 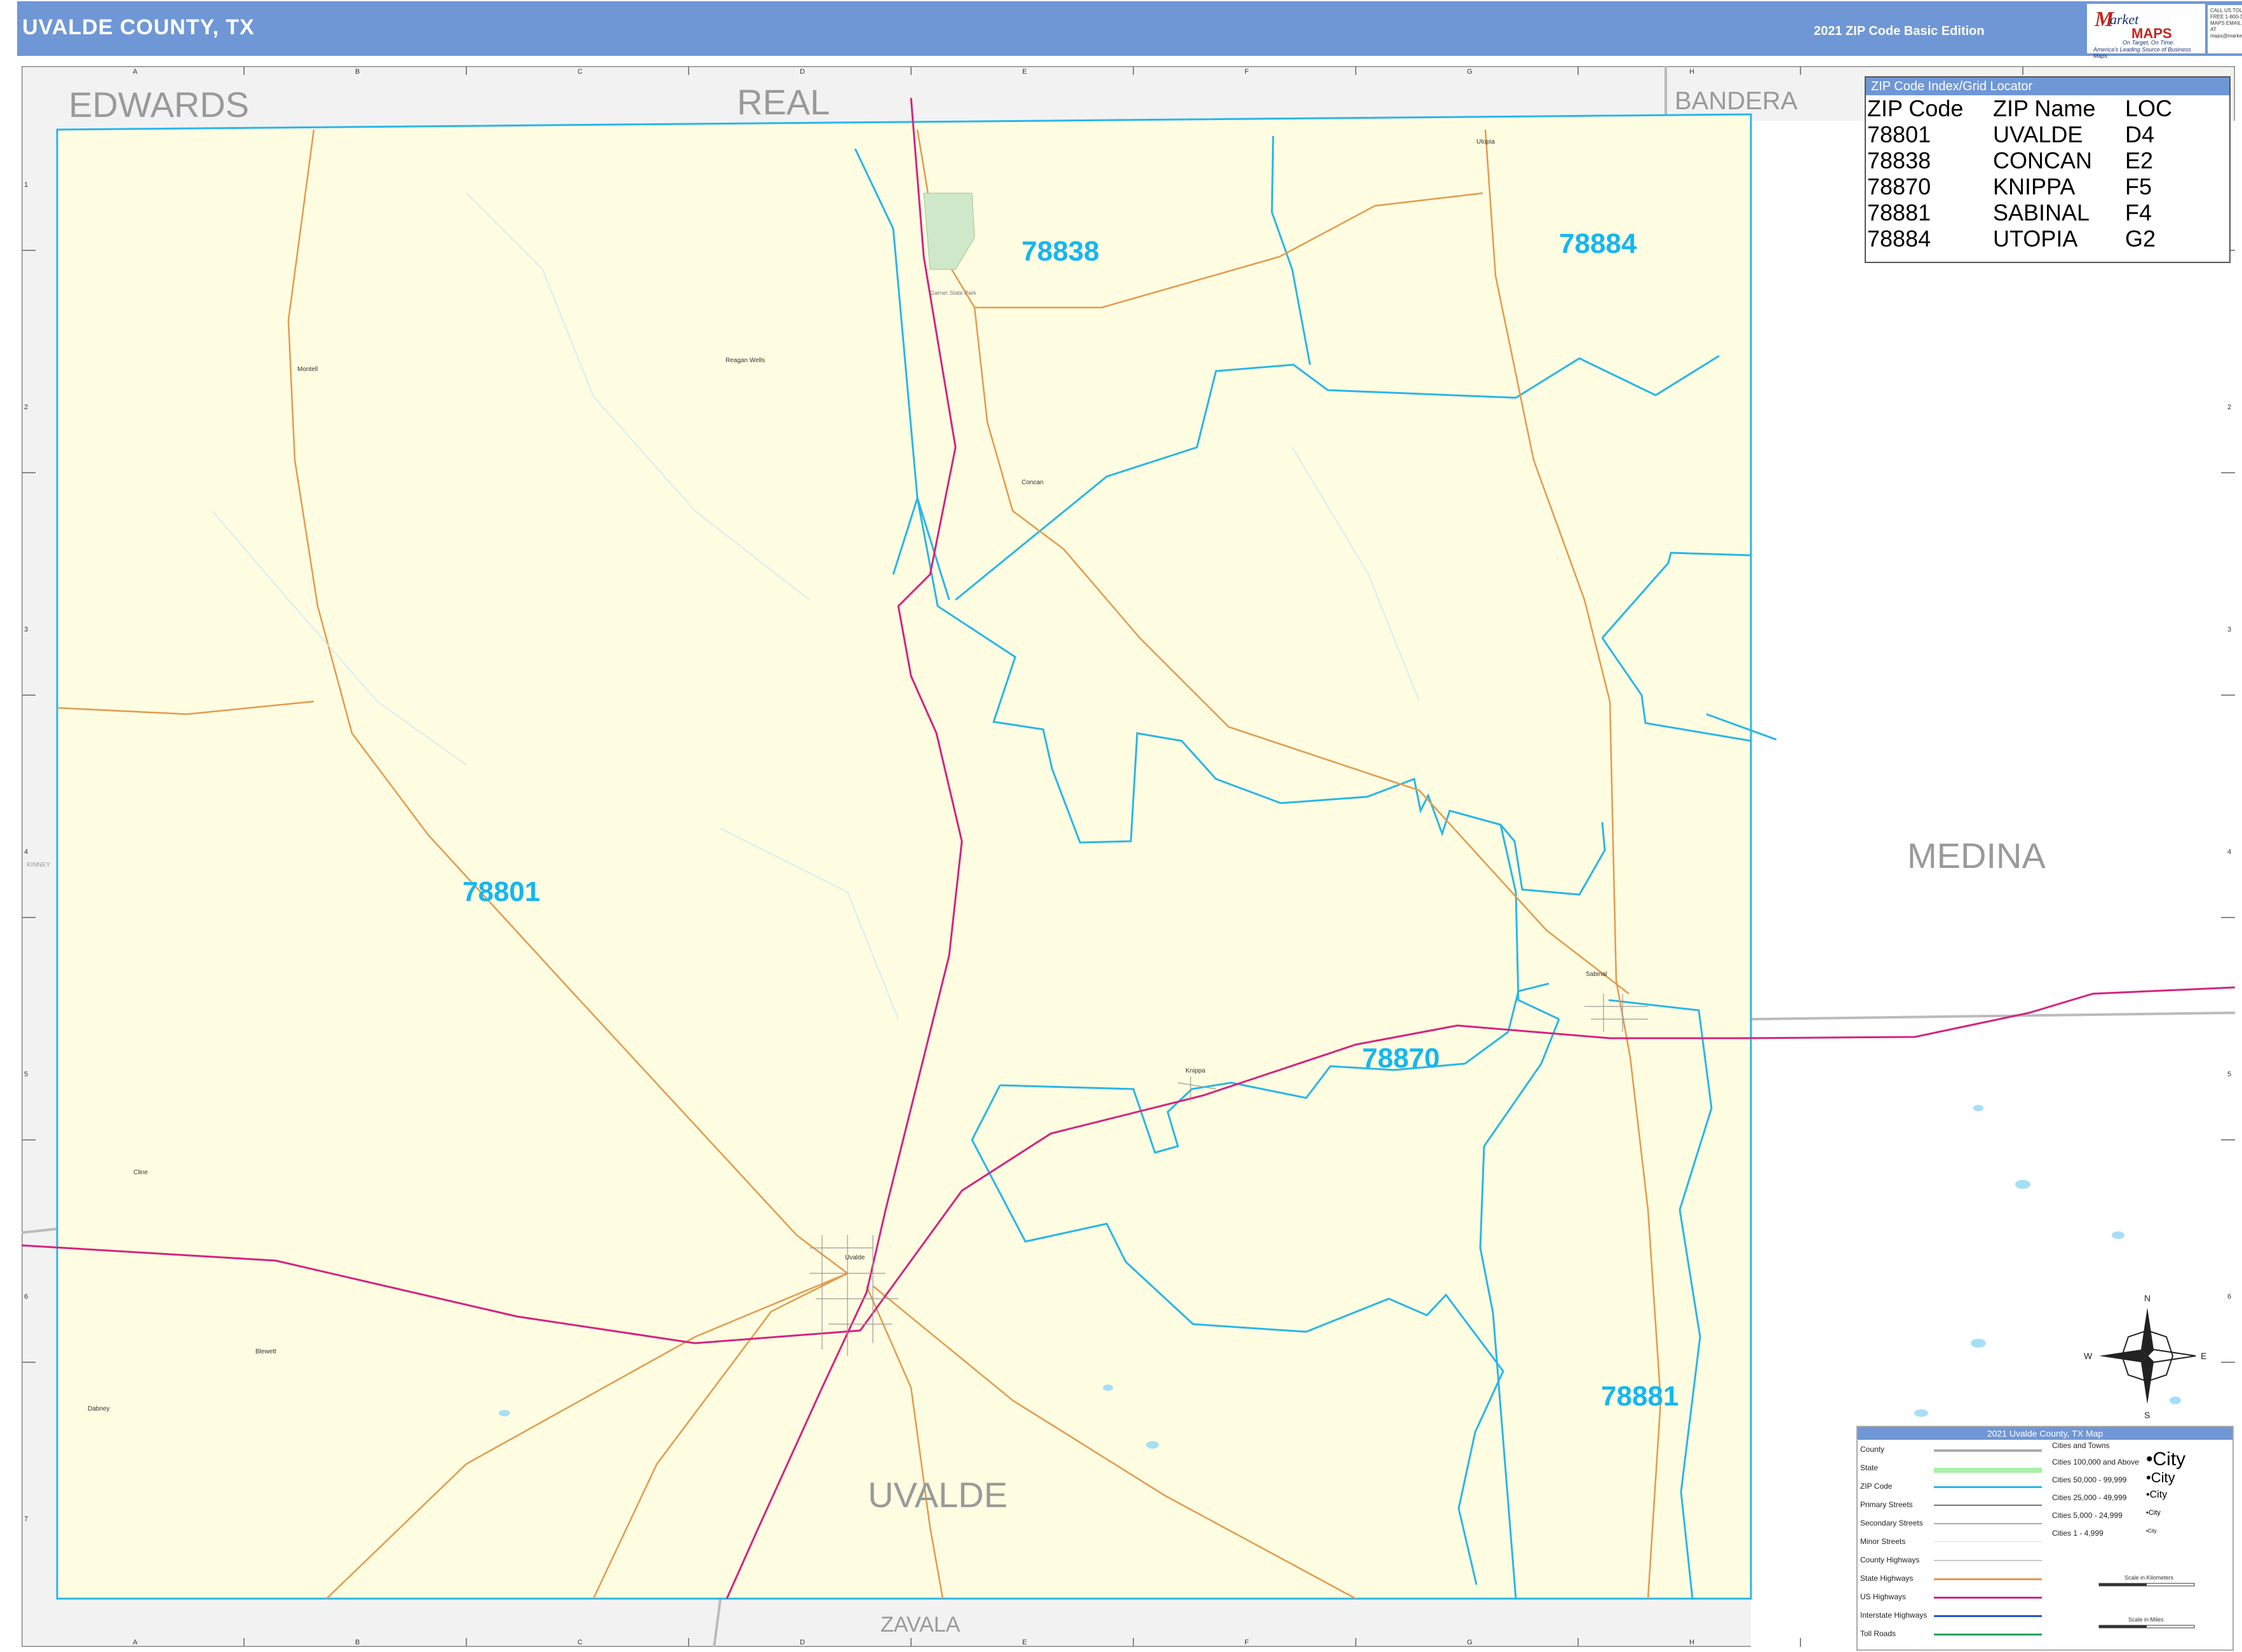 What do you see at coordinates (1485, 142) in the screenshot?
I see `place-utopia: Utopia` at bounding box center [1485, 142].